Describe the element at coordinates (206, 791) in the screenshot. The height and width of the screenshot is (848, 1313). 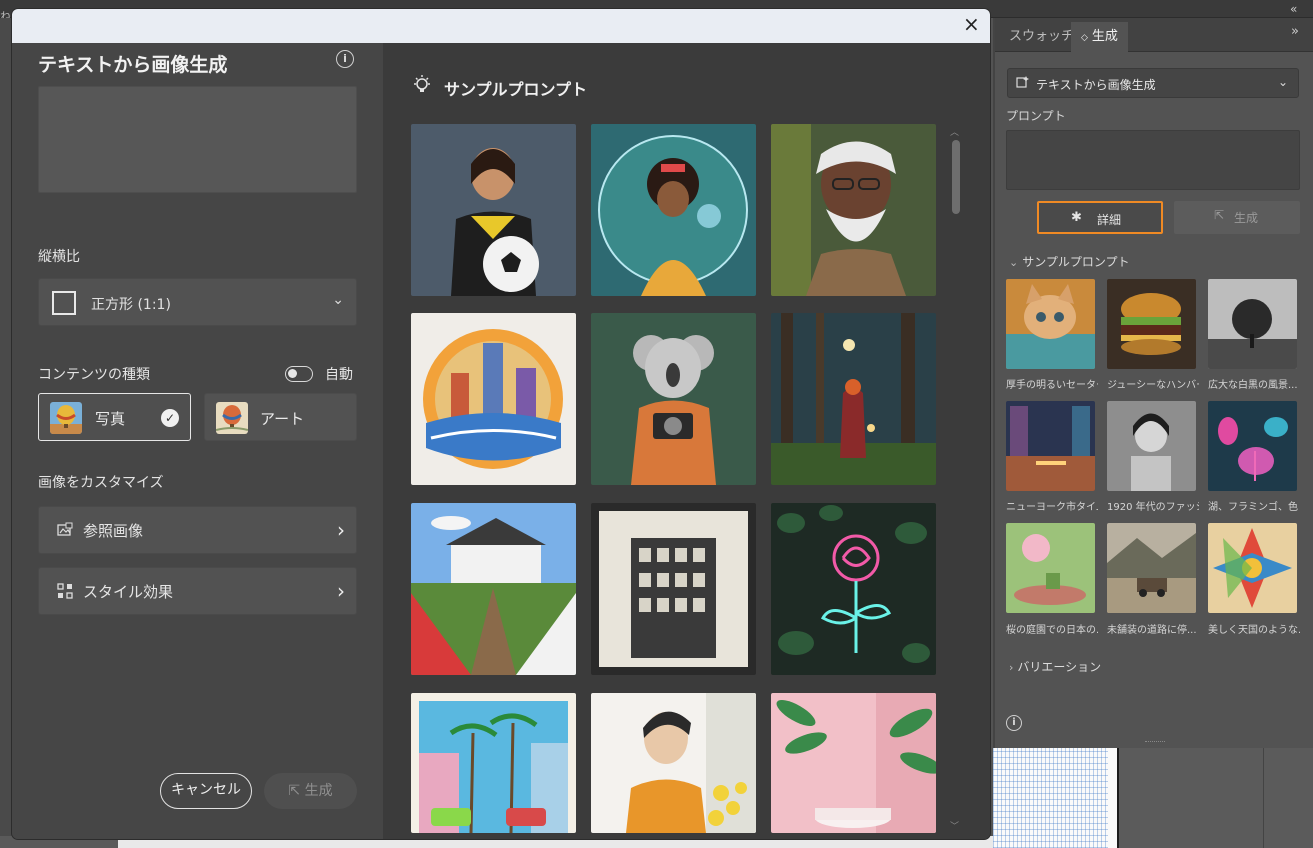
I see `cancel-button: キャンセル` at that location.